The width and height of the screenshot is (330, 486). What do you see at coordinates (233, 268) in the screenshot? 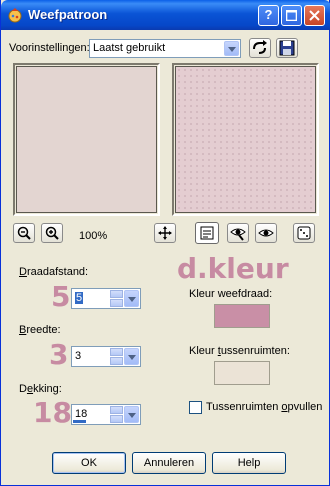
I see `color-annotation: d.kleur` at bounding box center [233, 268].